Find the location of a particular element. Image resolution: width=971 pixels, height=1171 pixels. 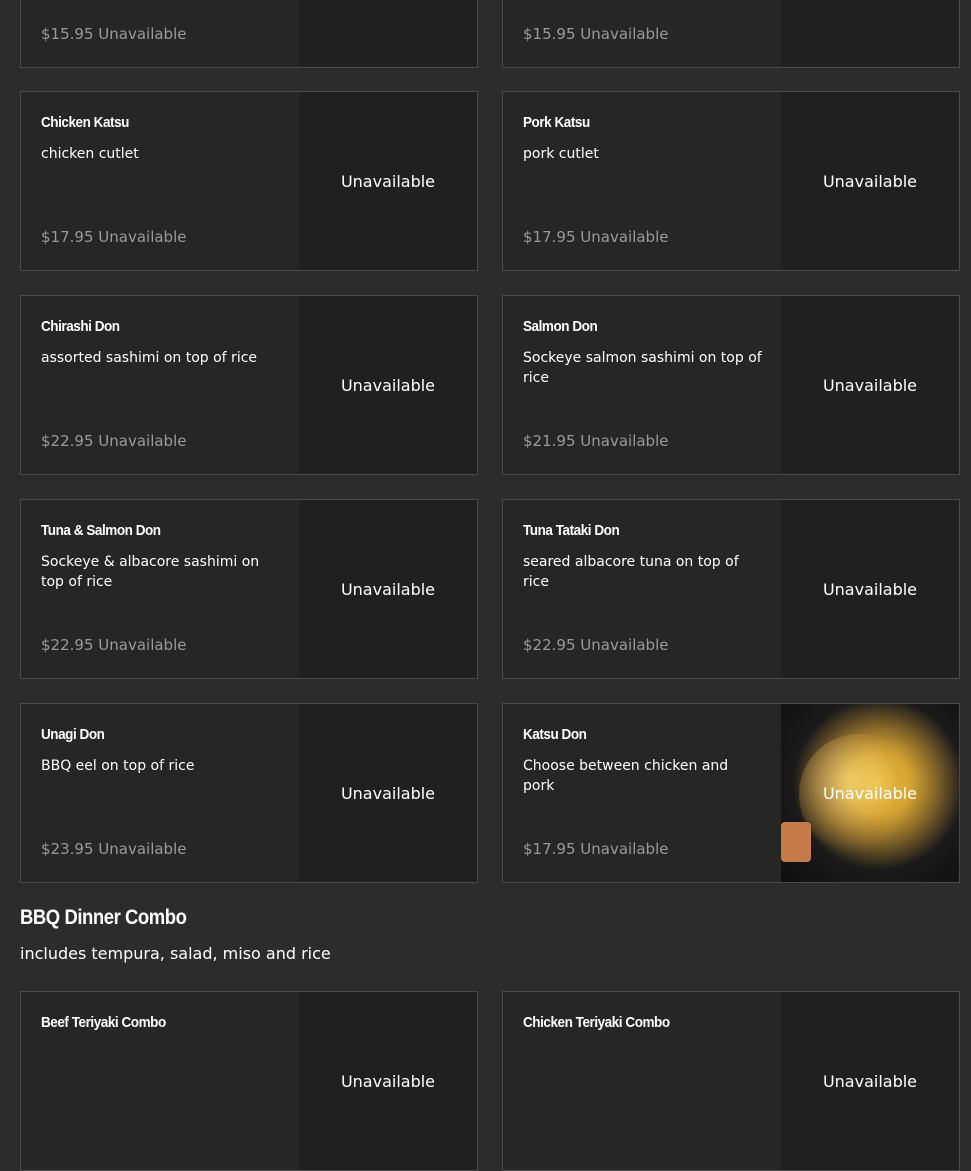

menu-item-name: Pork Katsu is located at coordinates (556, 122).